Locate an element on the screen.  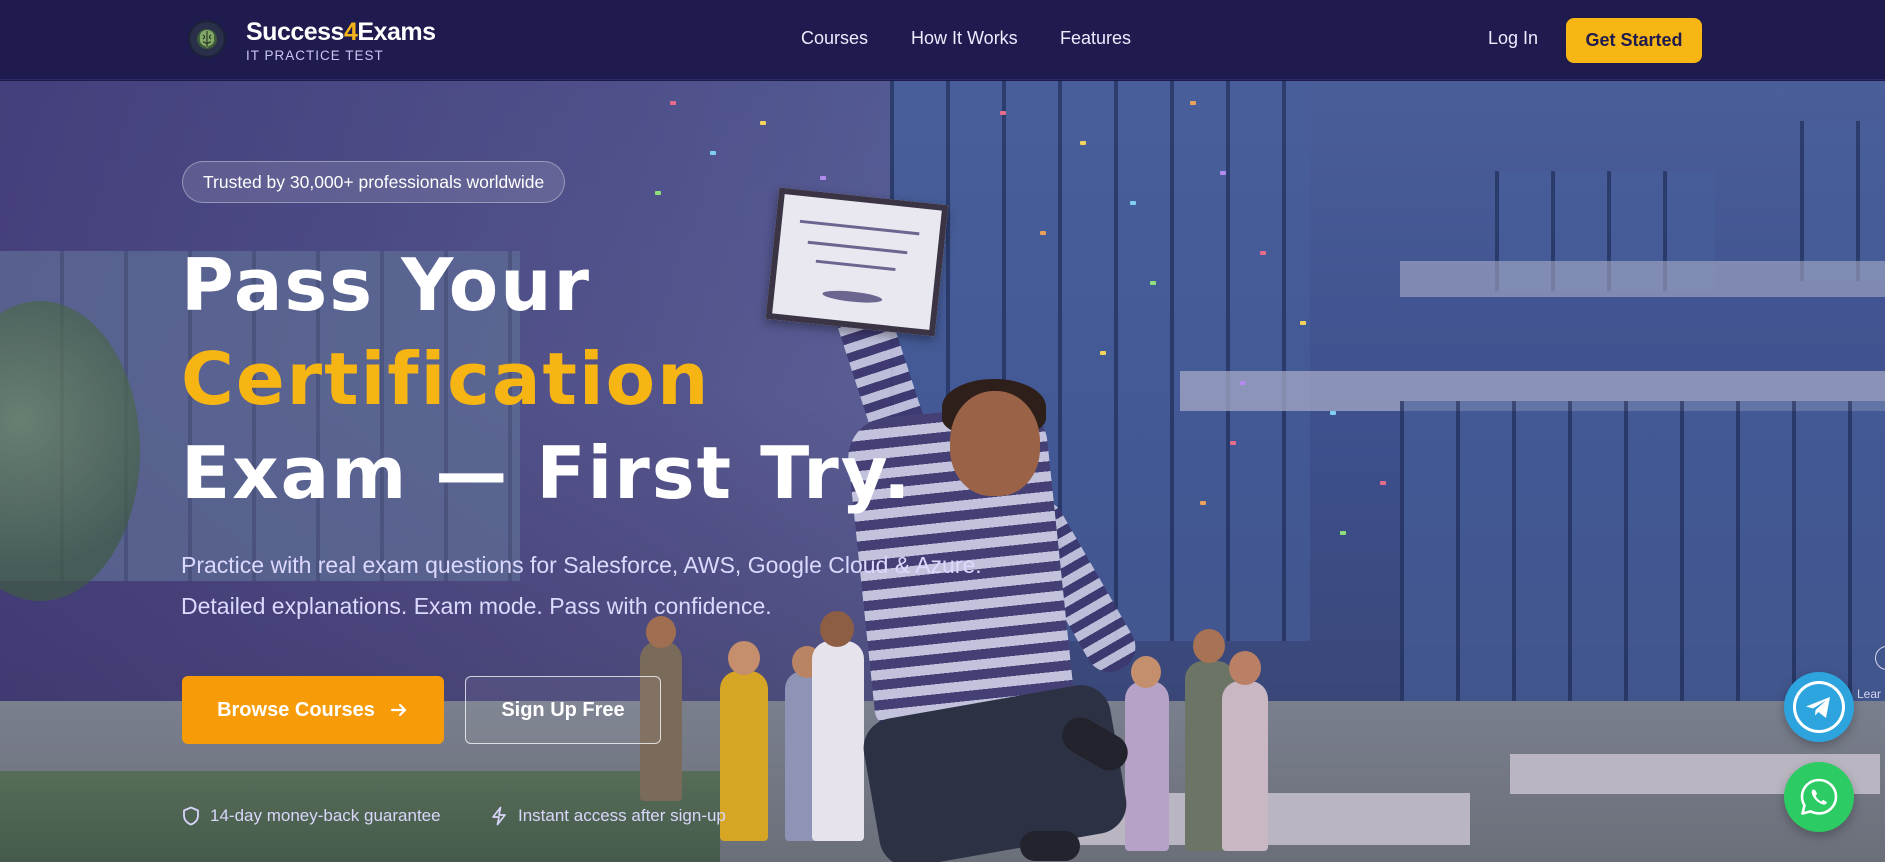
instant-access-assurance: Instant access after sign-up is located at coordinates (608, 816).